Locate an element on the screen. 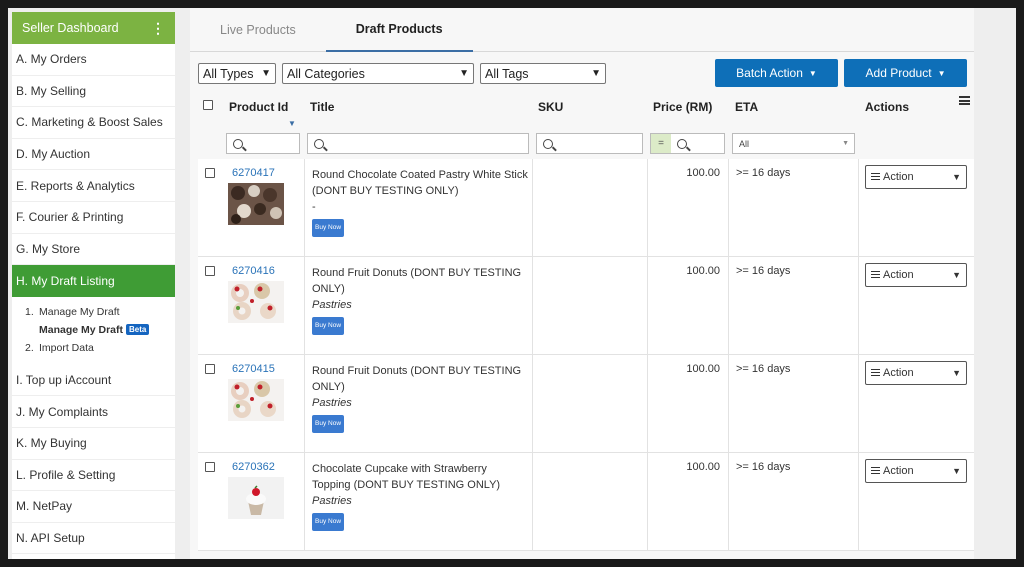 The width and height of the screenshot is (1024, 567). sidebar-item-my-store: G. My Store is located at coordinates (93, 250).